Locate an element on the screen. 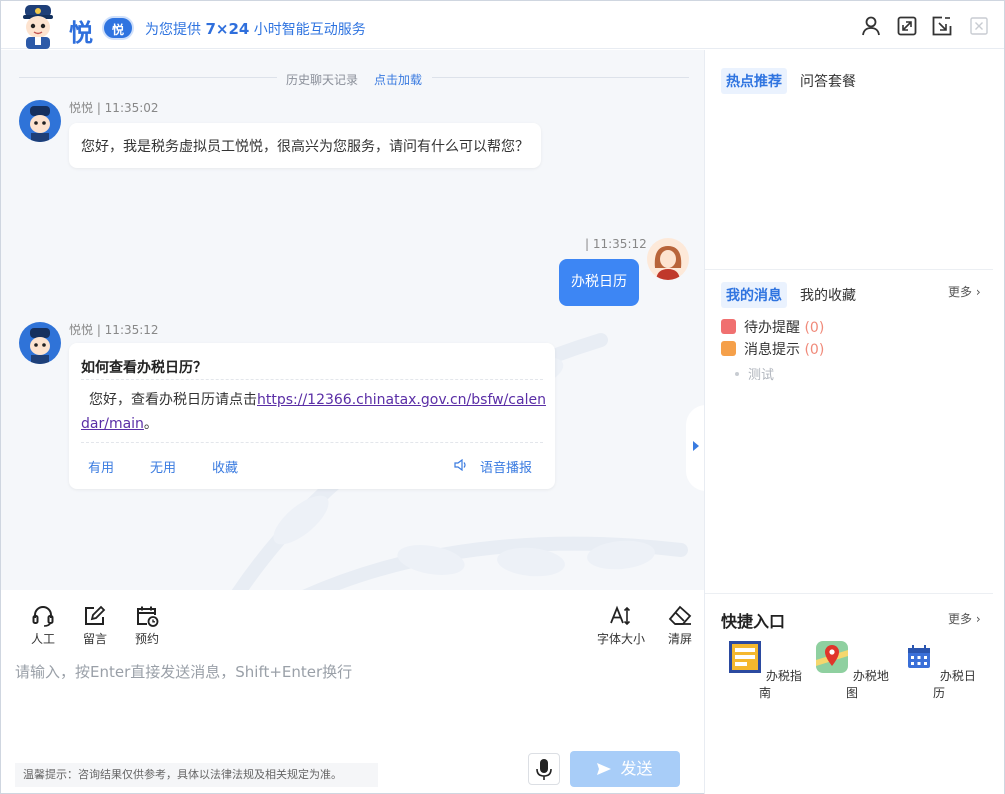 This screenshot has height=794, width=1005. quick-entry-title: 快捷入口 is located at coordinates (753, 621).